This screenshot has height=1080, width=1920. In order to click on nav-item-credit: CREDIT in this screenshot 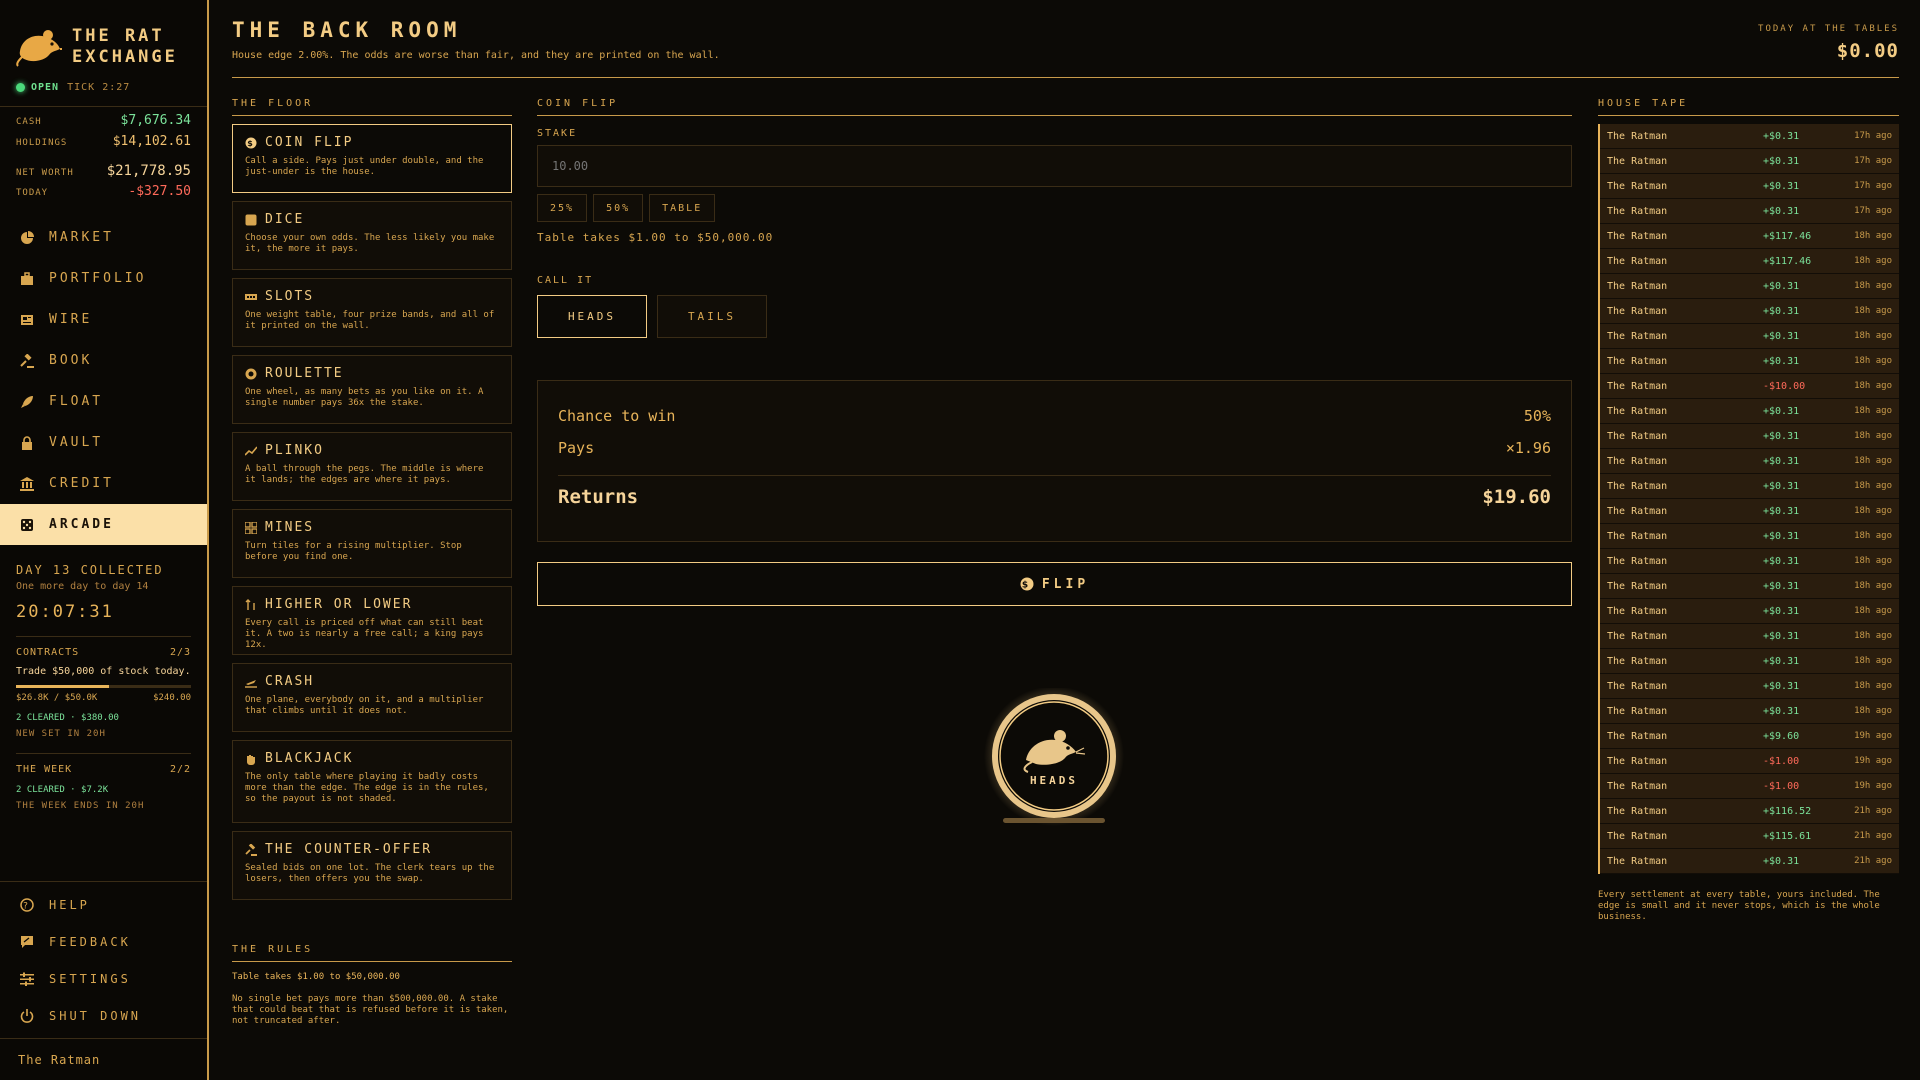, I will do `click(103, 483)`.